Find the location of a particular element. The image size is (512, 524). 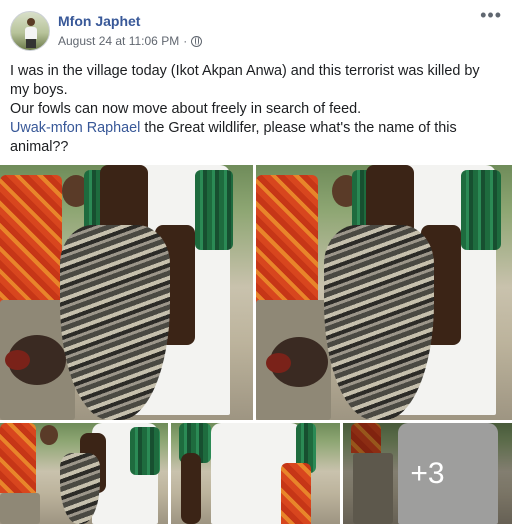

avatar is located at coordinates (30, 31).